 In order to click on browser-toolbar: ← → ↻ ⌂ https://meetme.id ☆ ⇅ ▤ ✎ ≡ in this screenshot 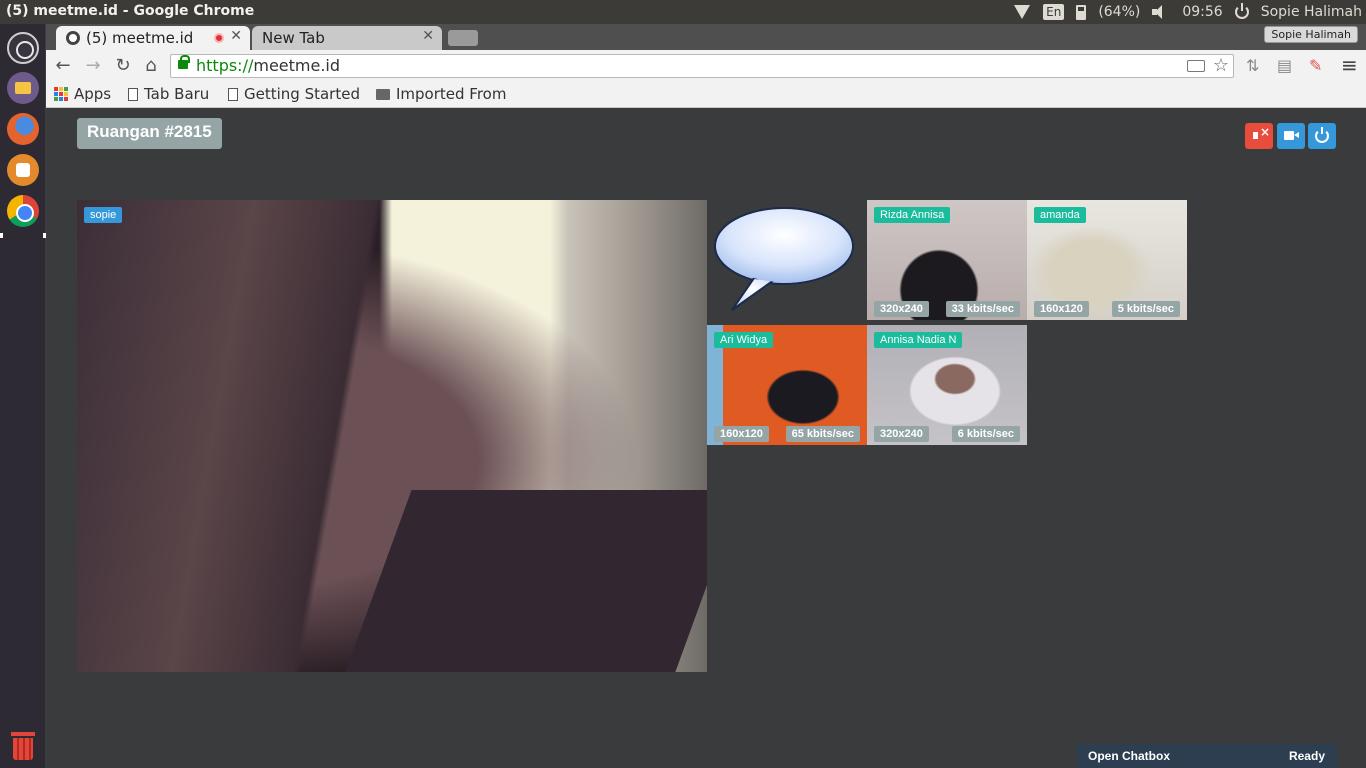, I will do `click(706, 66)`.